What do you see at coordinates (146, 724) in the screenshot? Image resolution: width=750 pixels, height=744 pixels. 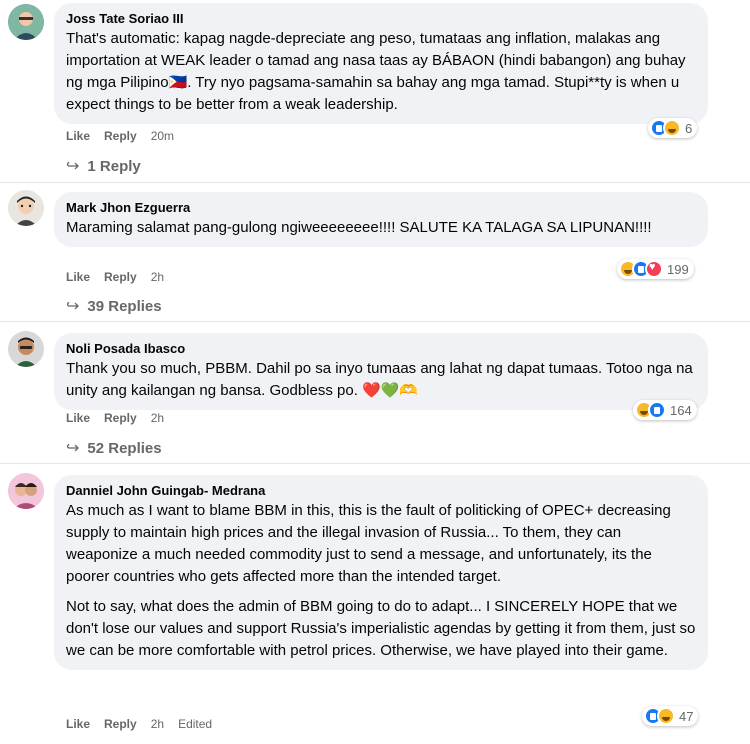 I see `comment-actions: Like Reply 2h Edited` at bounding box center [146, 724].